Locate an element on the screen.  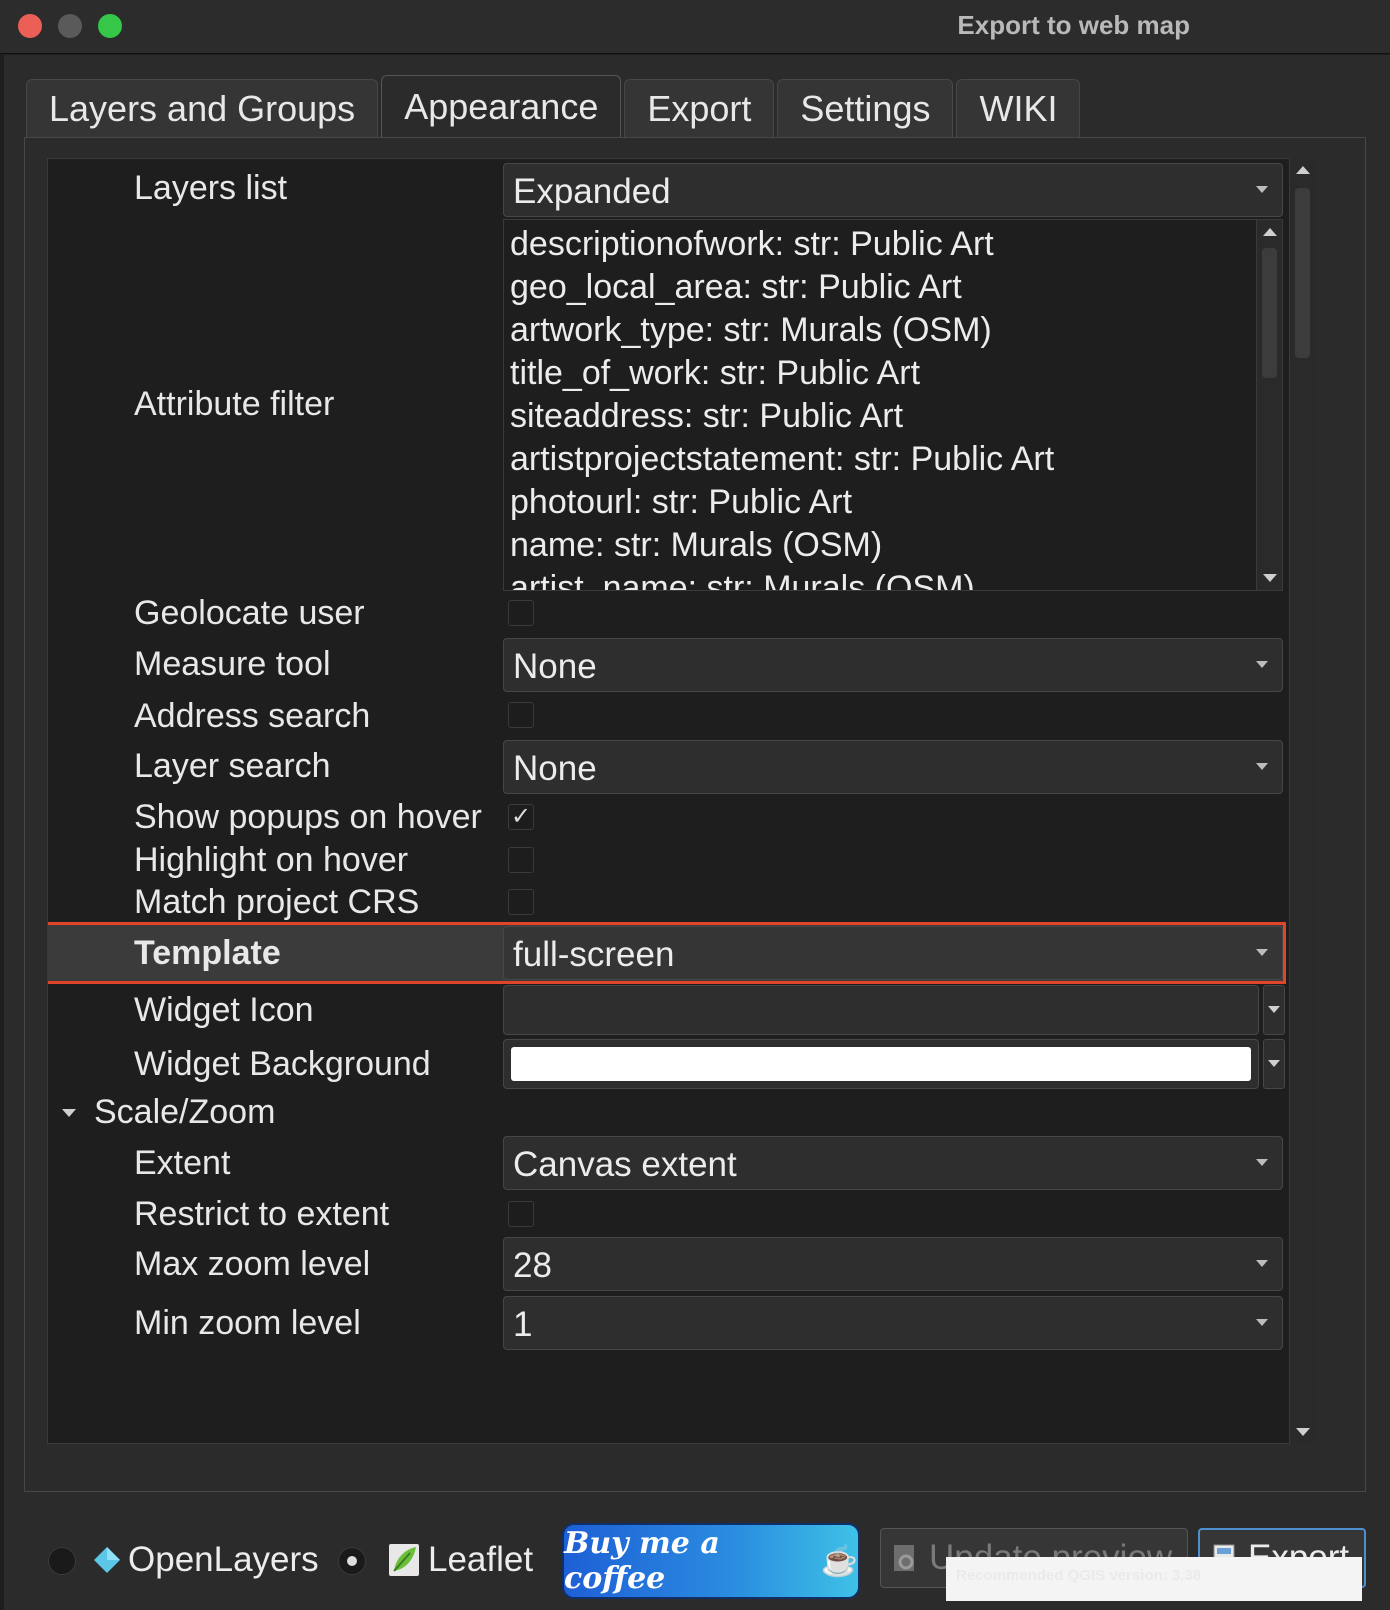
min-zoom-label: Min zoom level is located at coordinates (247, 1323).